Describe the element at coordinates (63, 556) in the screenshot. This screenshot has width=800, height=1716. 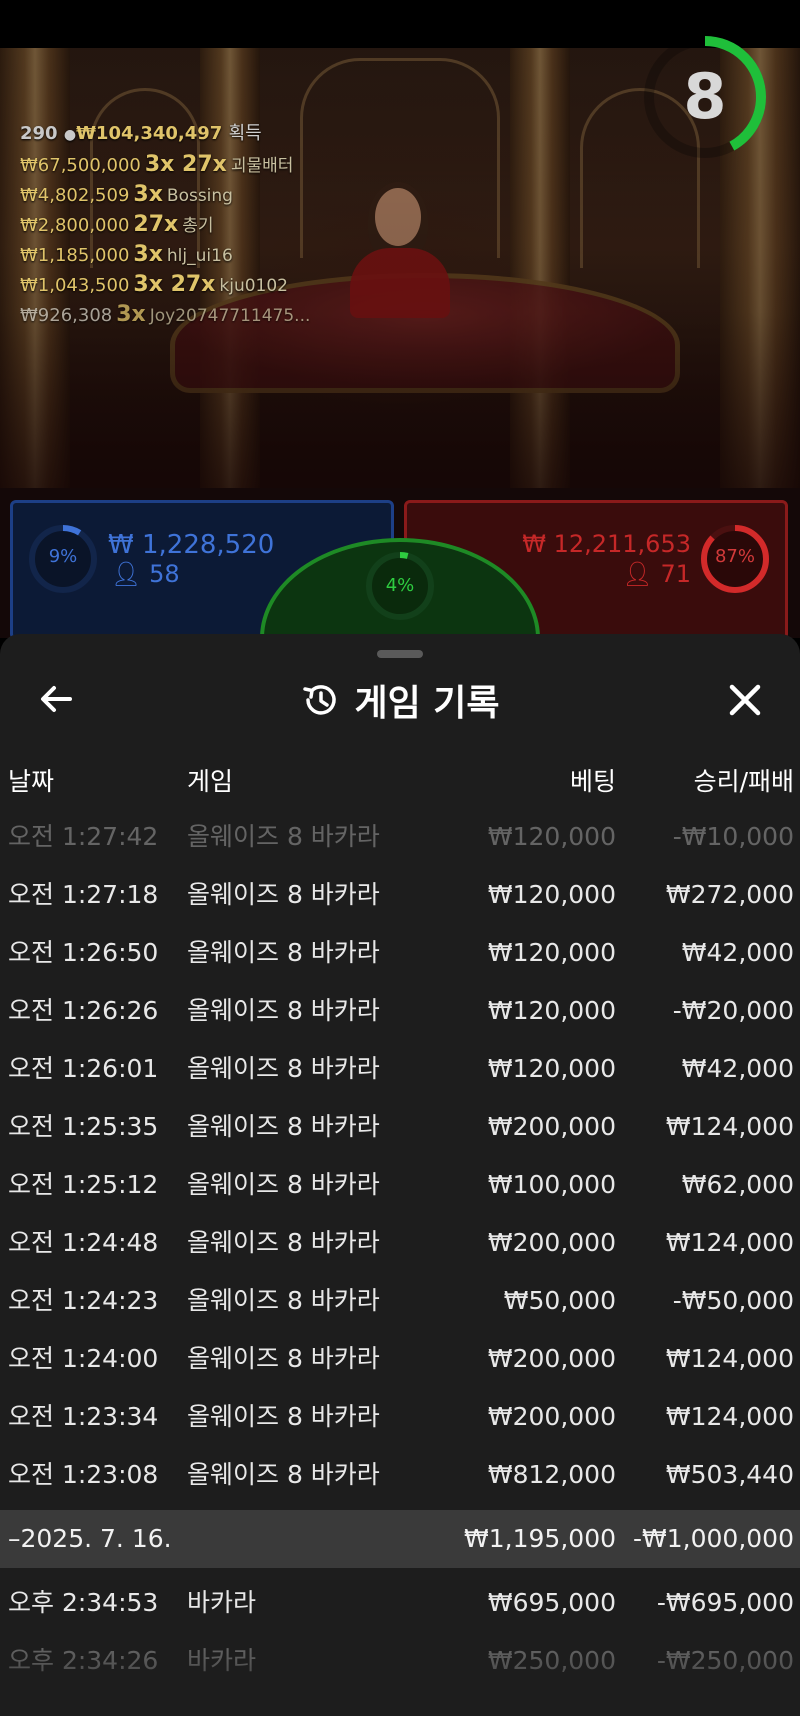
I see `player-percent: 9%` at that location.